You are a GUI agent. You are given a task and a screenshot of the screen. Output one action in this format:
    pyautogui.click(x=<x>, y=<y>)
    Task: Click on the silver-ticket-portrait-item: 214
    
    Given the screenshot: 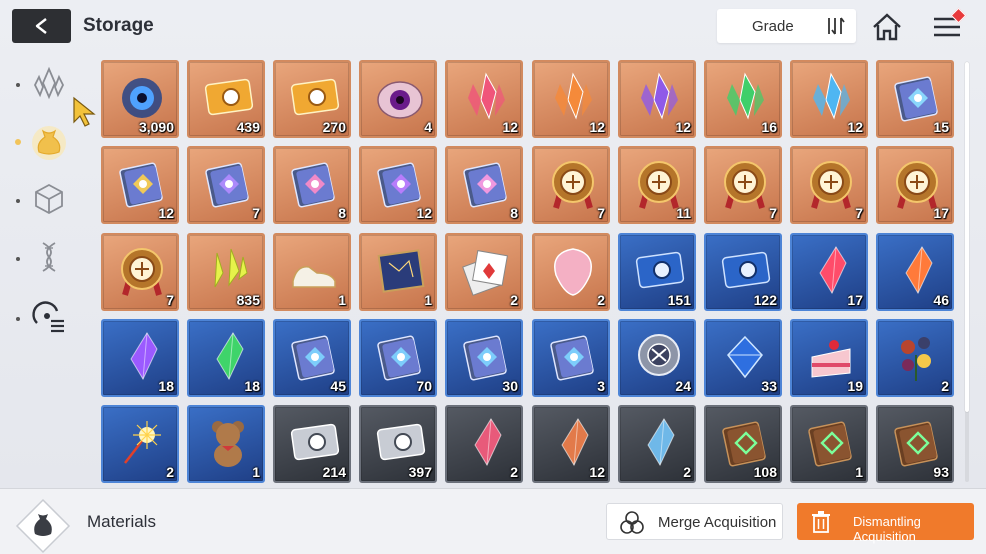 What is the action you would take?
    pyautogui.click(x=312, y=444)
    